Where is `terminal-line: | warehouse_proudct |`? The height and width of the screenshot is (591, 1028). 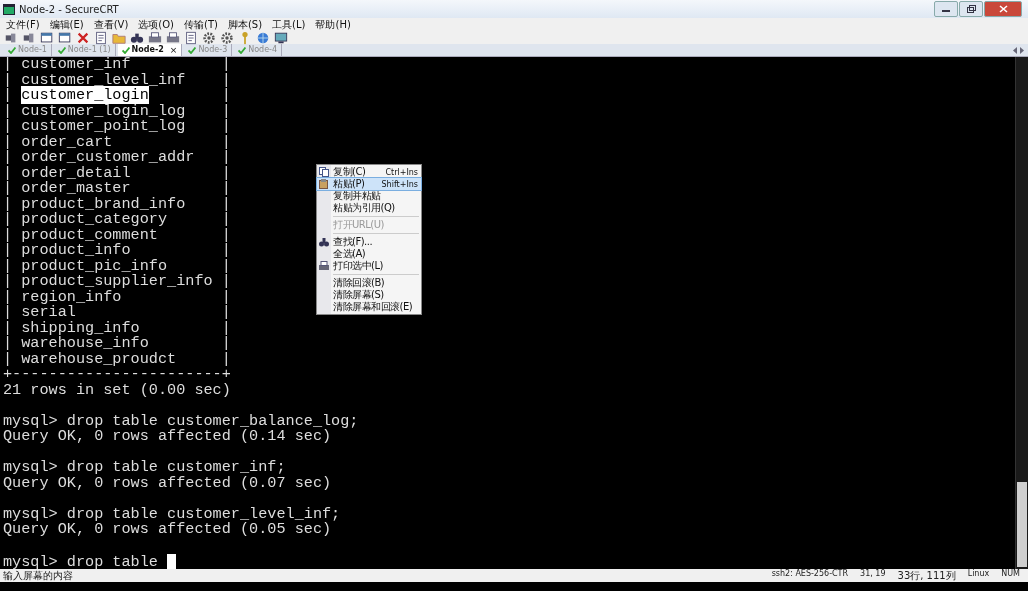
terminal-line: | warehouse_proudct | is located at coordinates (117, 359).